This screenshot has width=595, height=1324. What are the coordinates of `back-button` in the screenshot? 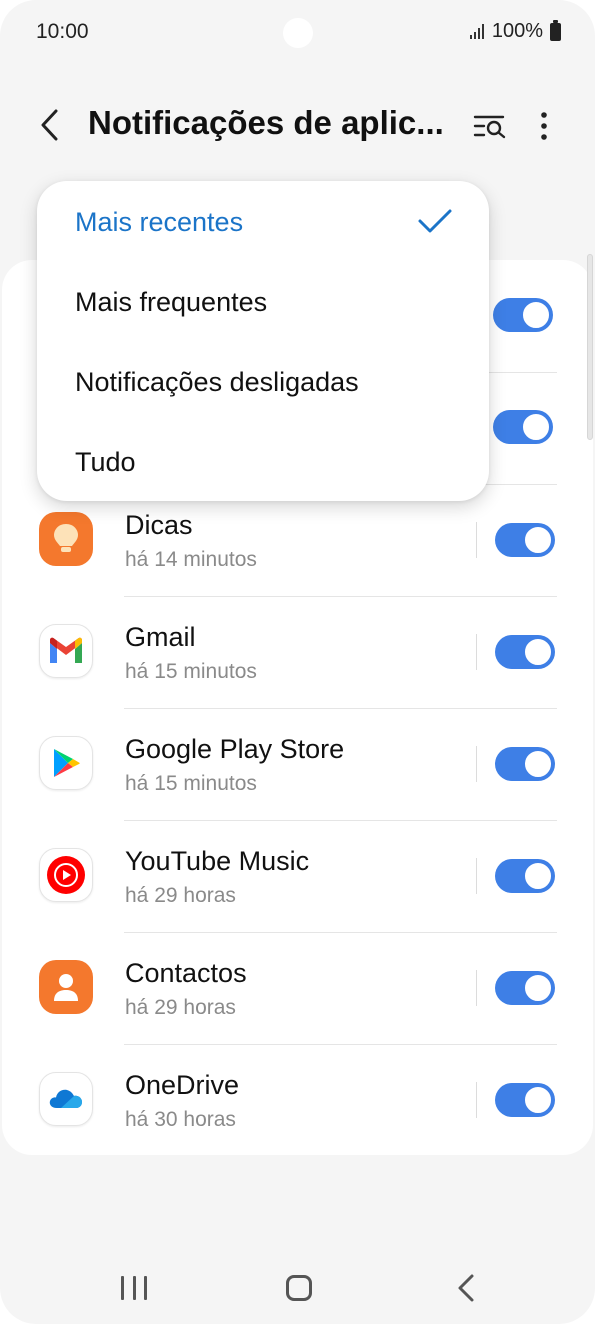 It's located at (50, 125).